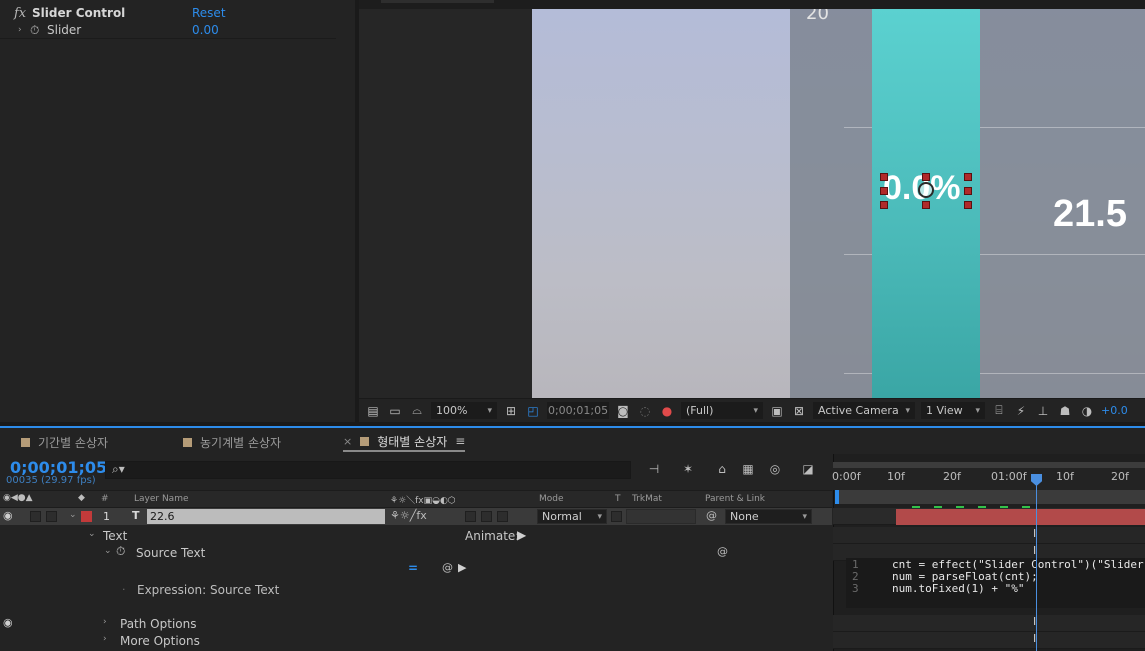  I want to click on expression-pickwhip-icon: @, so click(447, 567).